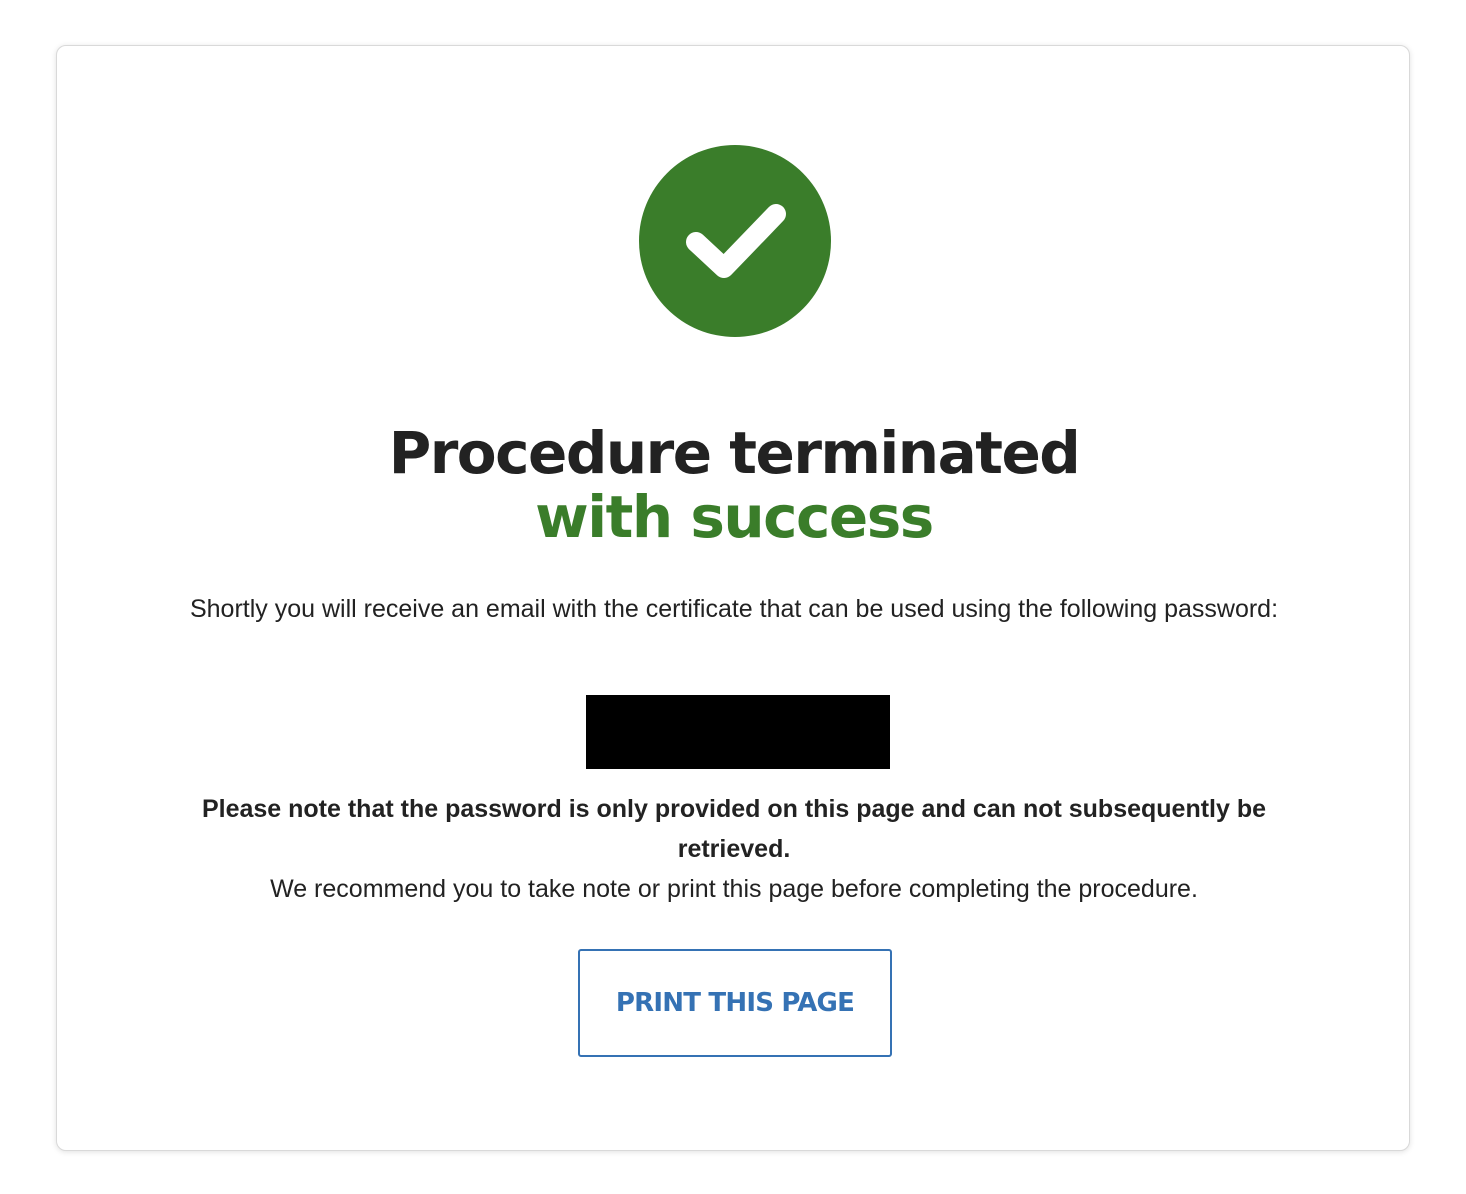  I want to click on checkmark-circle-icon, so click(735, 241).